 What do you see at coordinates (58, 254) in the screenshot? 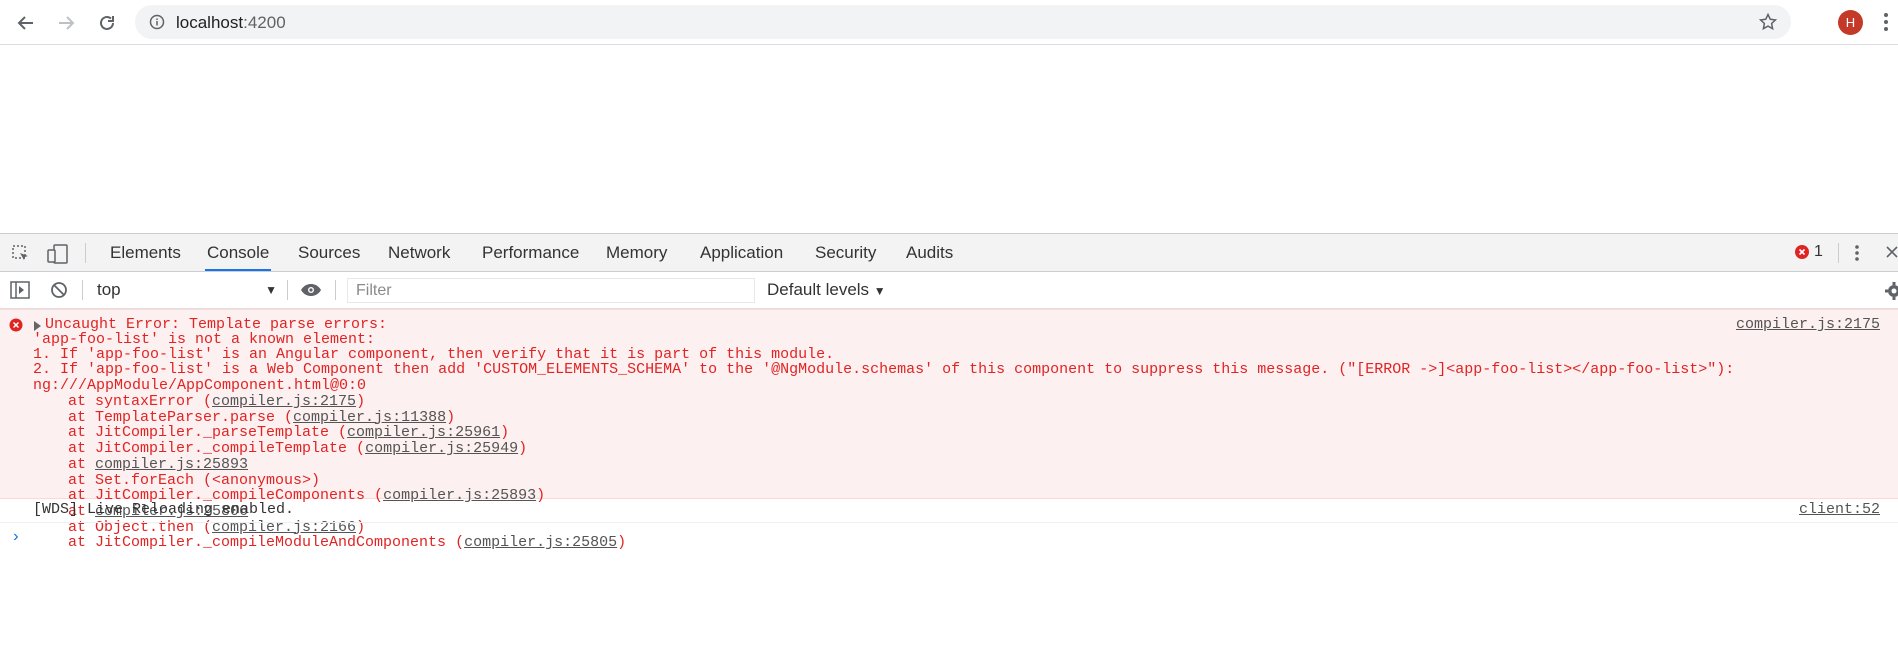
I see `device-toolbar-icon` at bounding box center [58, 254].